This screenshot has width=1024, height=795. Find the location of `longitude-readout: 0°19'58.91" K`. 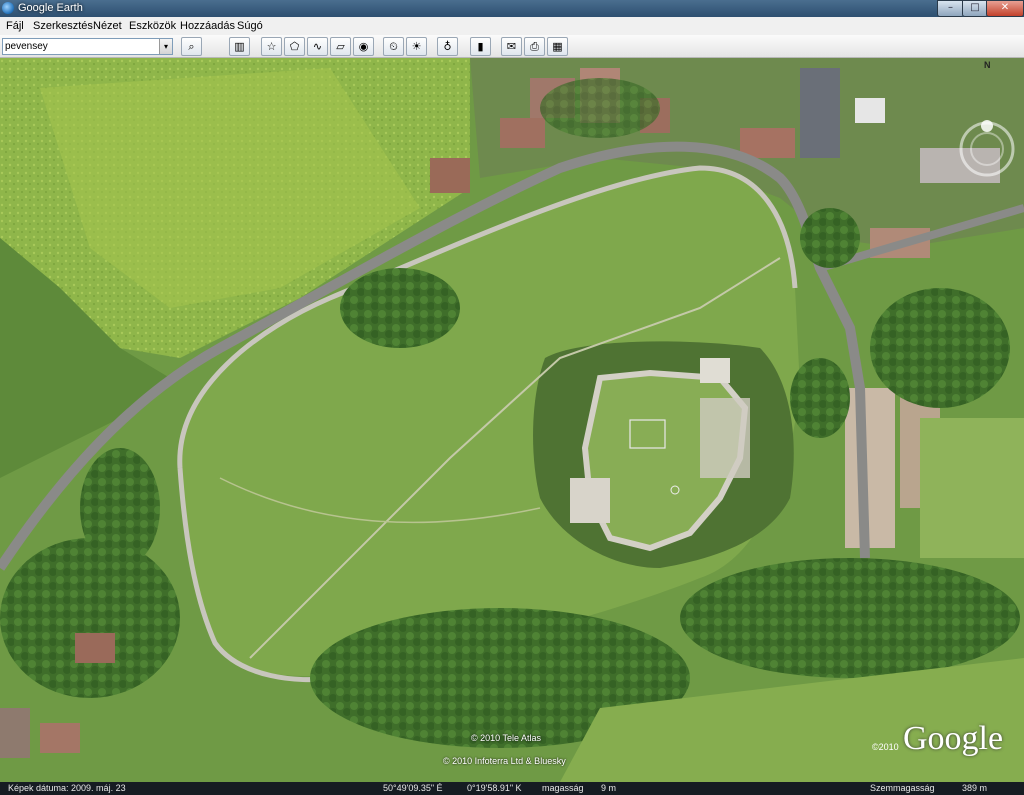

longitude-readout: 0°19'58.91" K is located at coordinates (494, 788).